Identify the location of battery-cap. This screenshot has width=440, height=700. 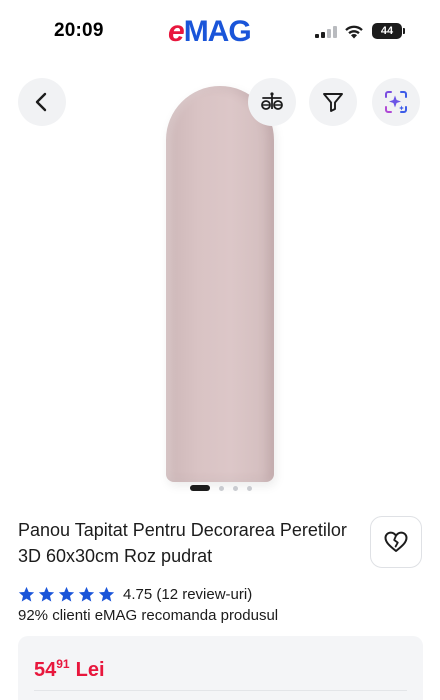
(404, 31).